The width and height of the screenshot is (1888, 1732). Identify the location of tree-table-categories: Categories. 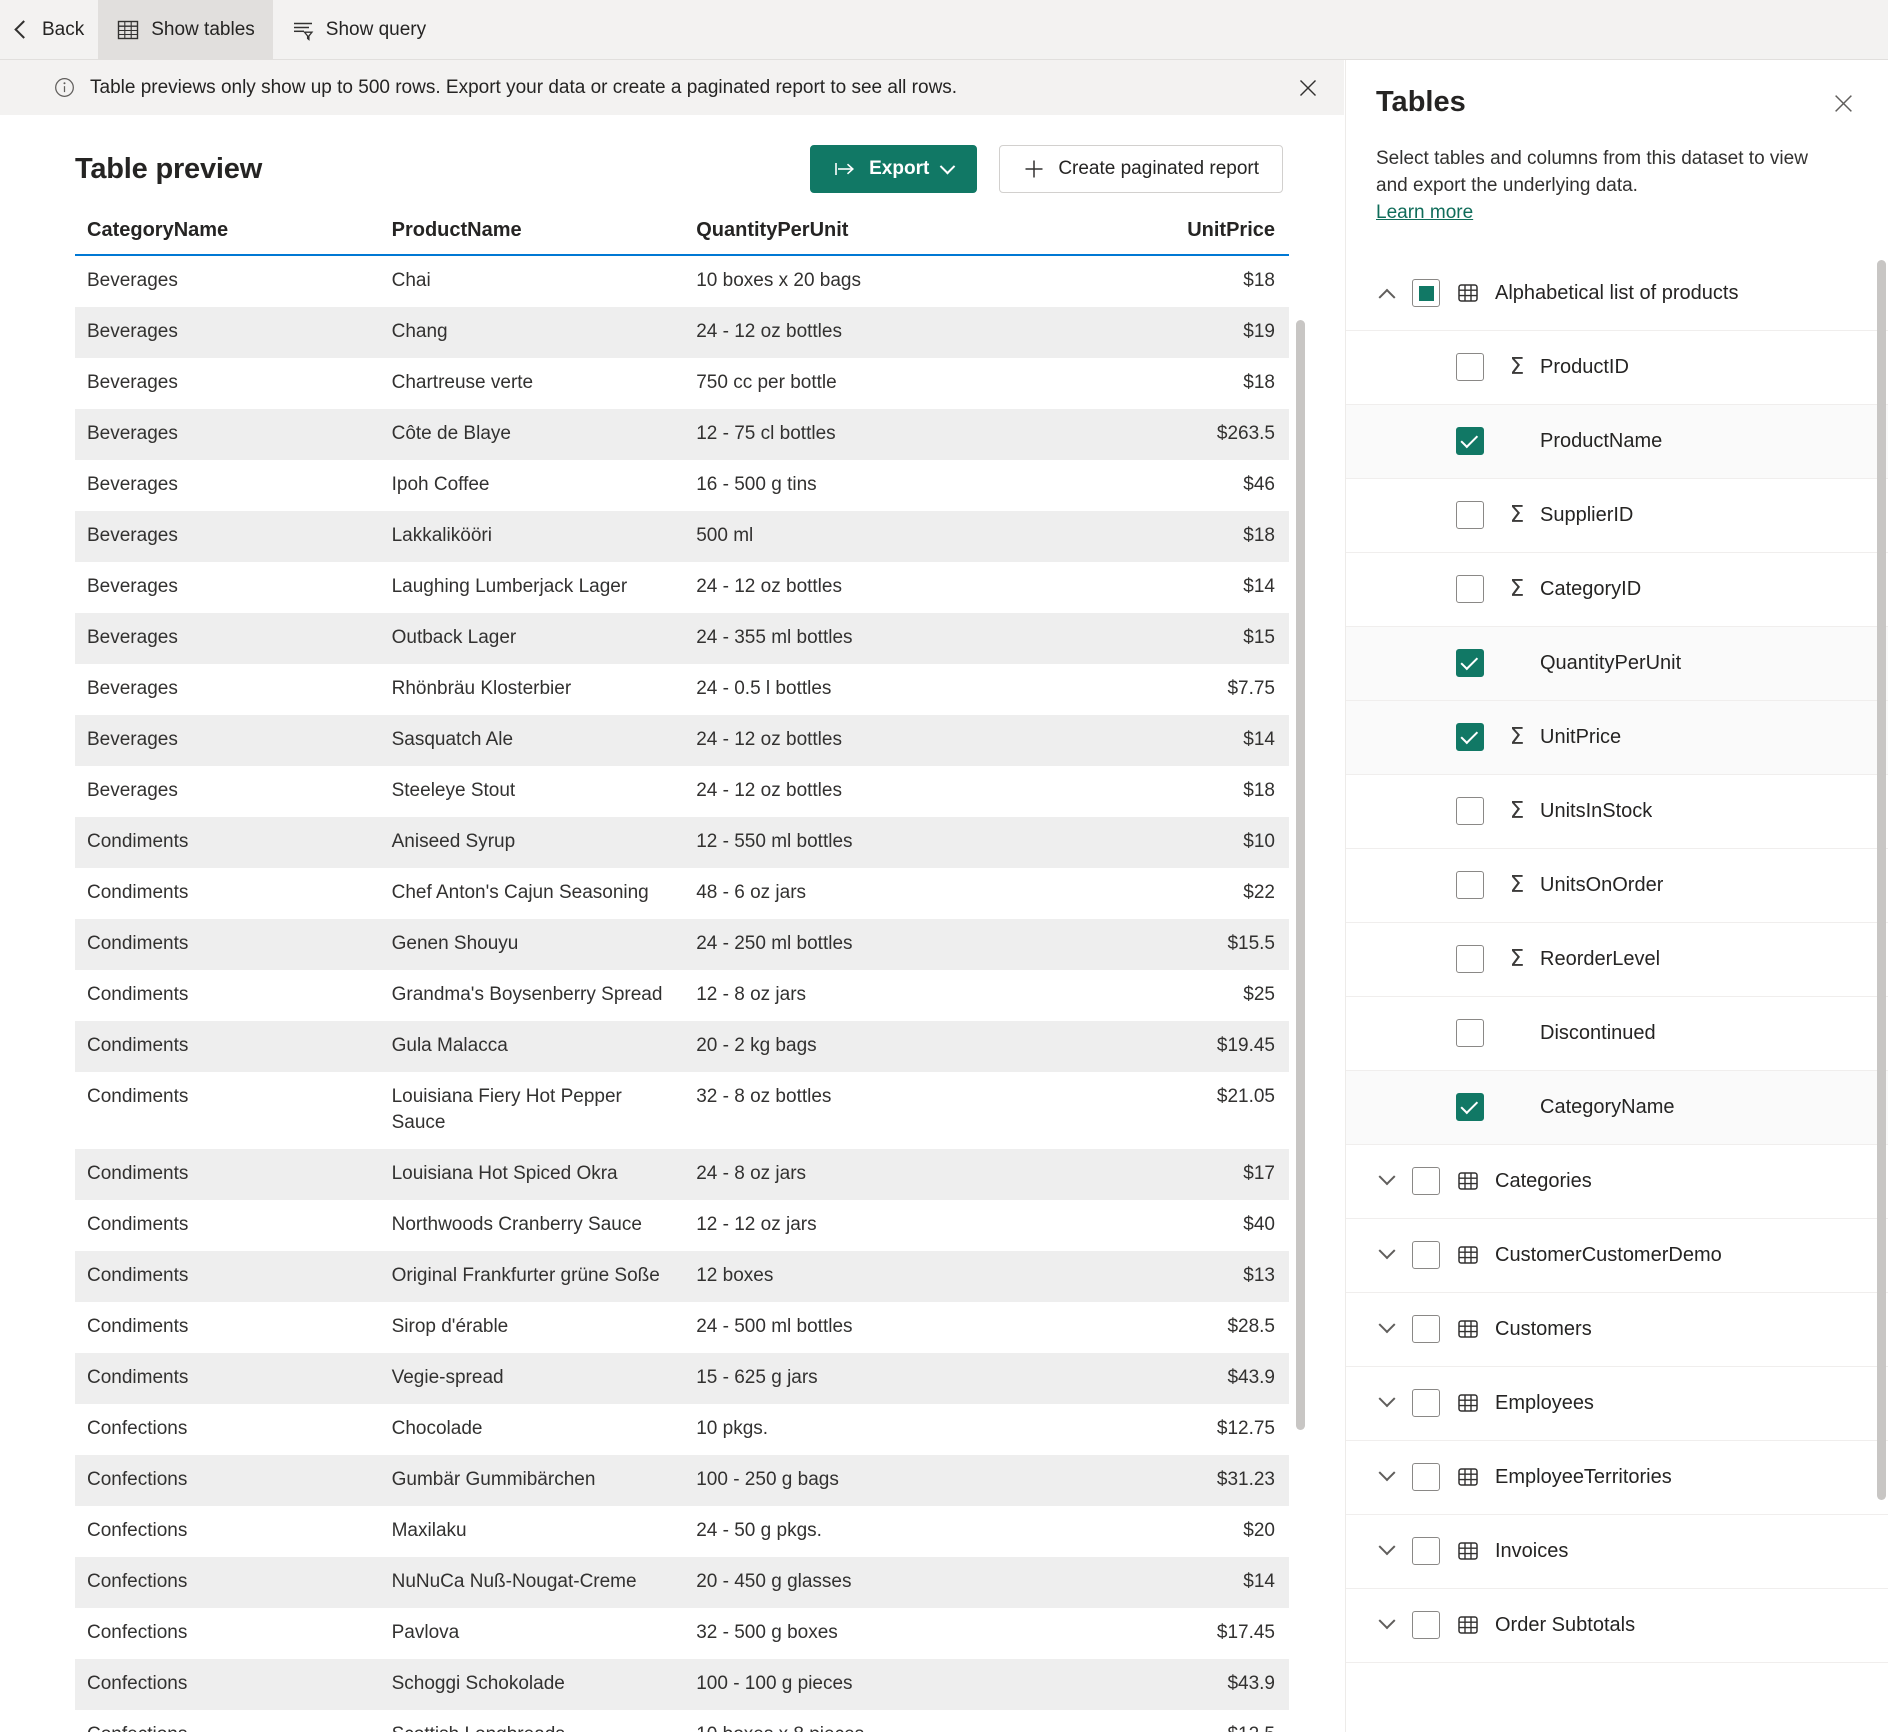
(1617, 1182).